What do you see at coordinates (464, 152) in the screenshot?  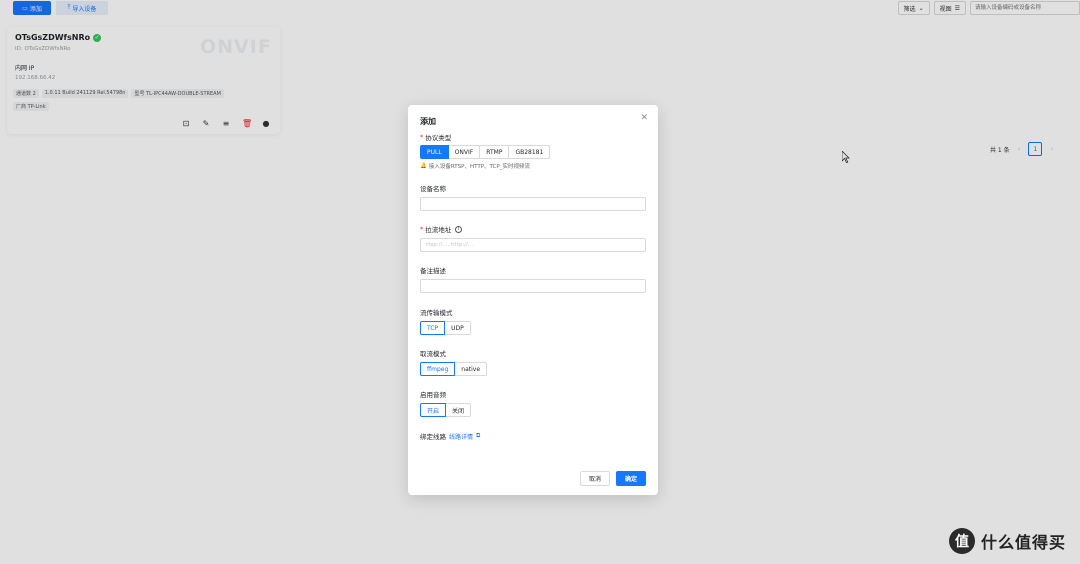 I see `protocol-option-onvif: ONVIF` at bounding box center [464, 152].